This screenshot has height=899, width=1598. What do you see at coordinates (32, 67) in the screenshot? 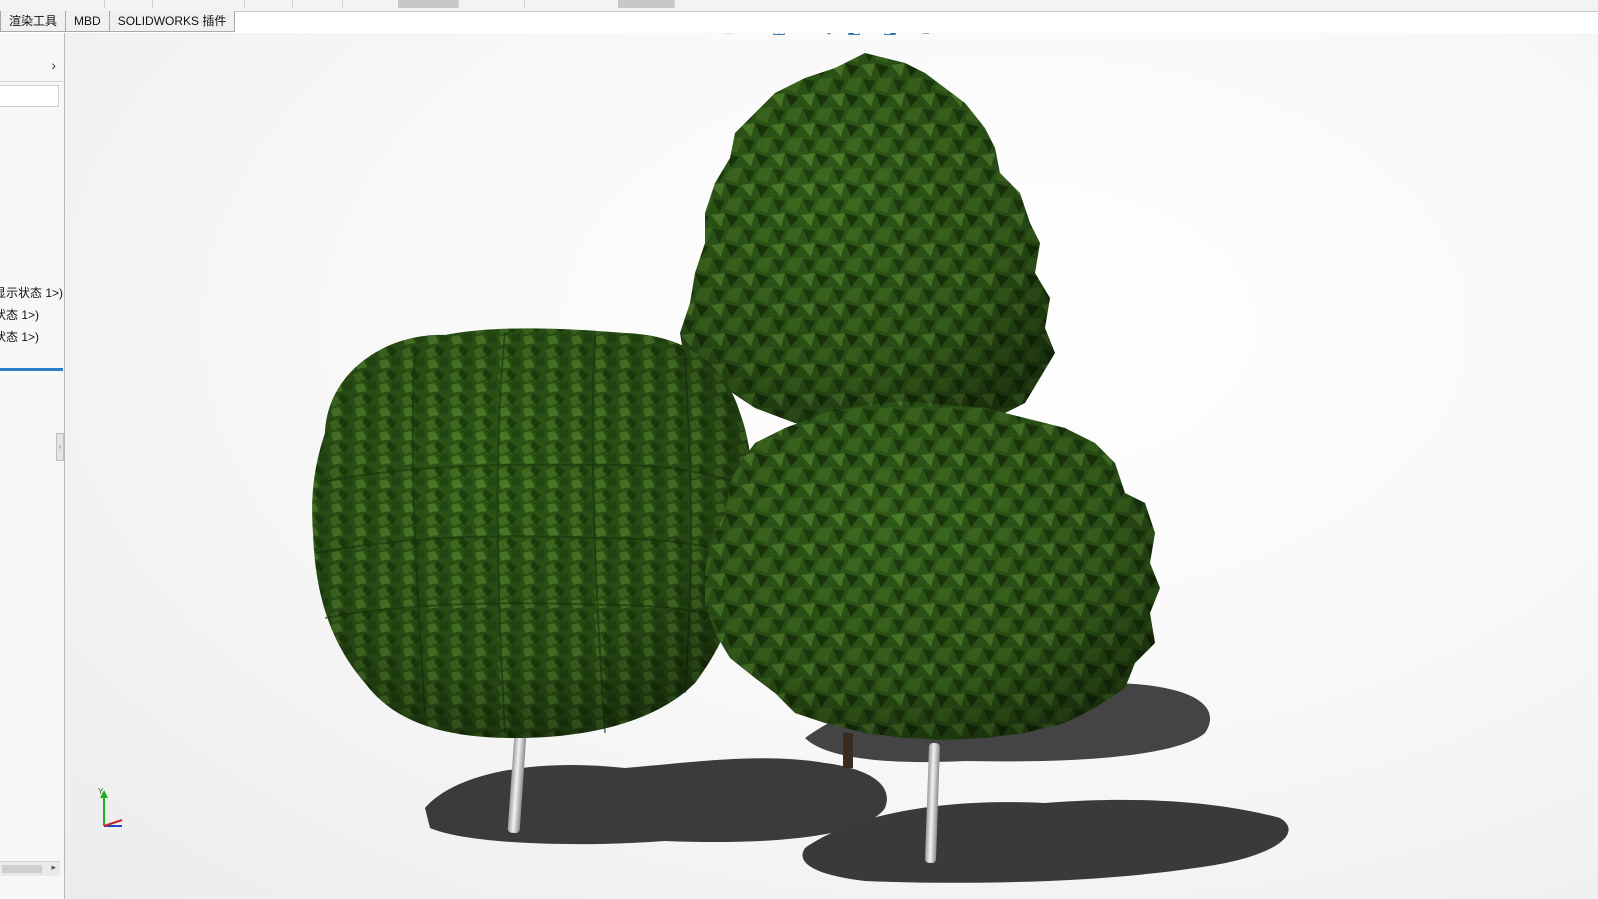
I see `panel-header-row: ›` at bounding box center [32, 67].